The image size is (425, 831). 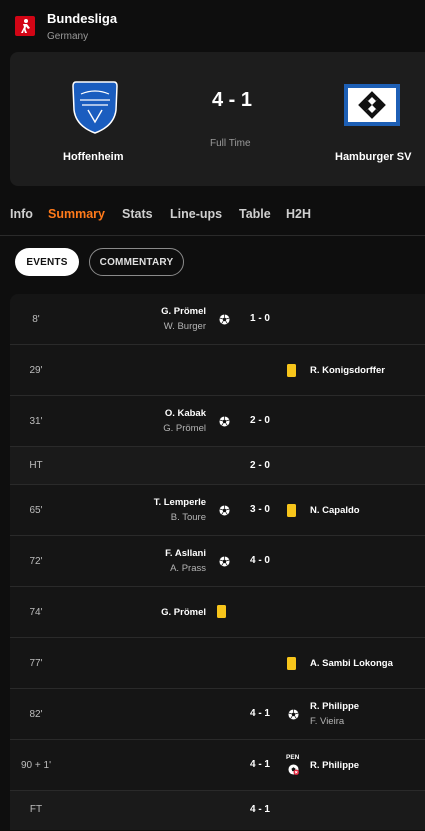 What do you see at coordinates (217, 765) in the screenshot?
I see `event-row: 90 + 1' 4 - 1 PEN R. Philippe` at bounding box center [217, 765].